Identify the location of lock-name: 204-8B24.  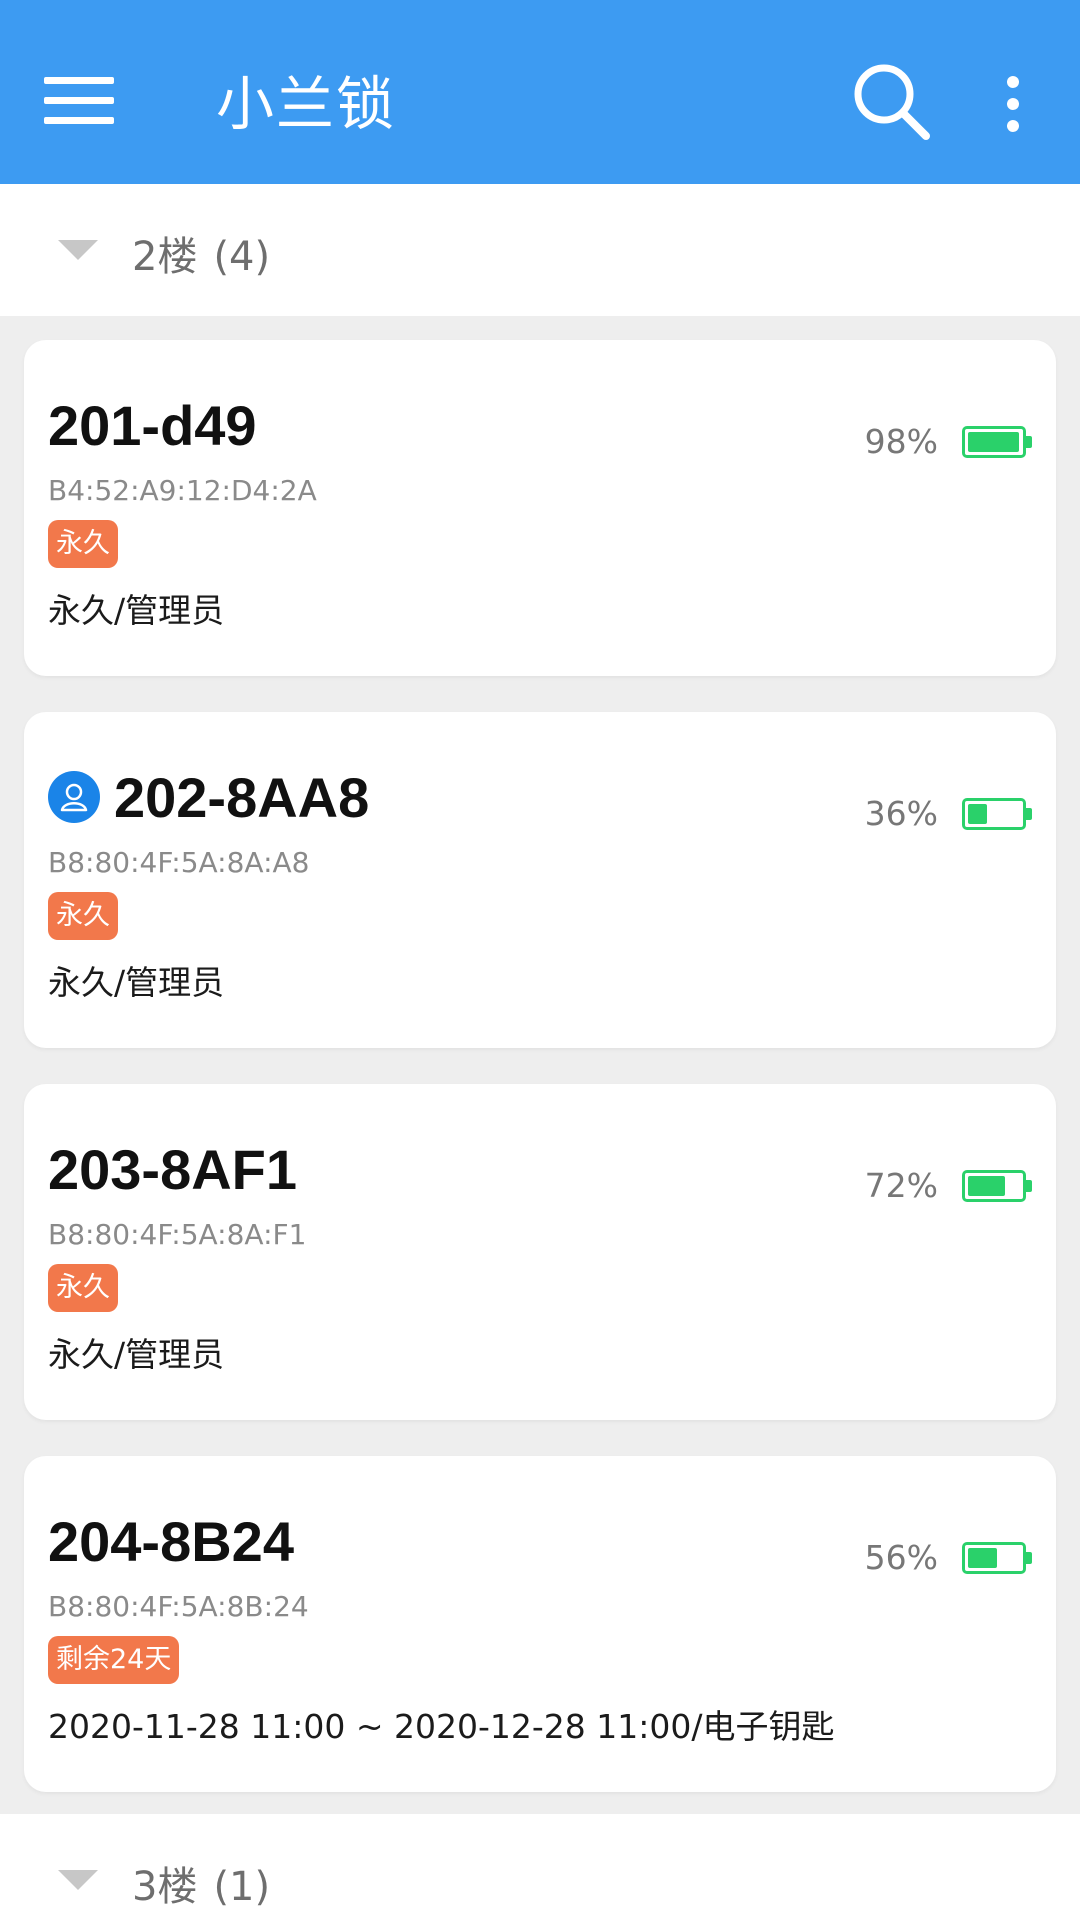
(171, 1541).